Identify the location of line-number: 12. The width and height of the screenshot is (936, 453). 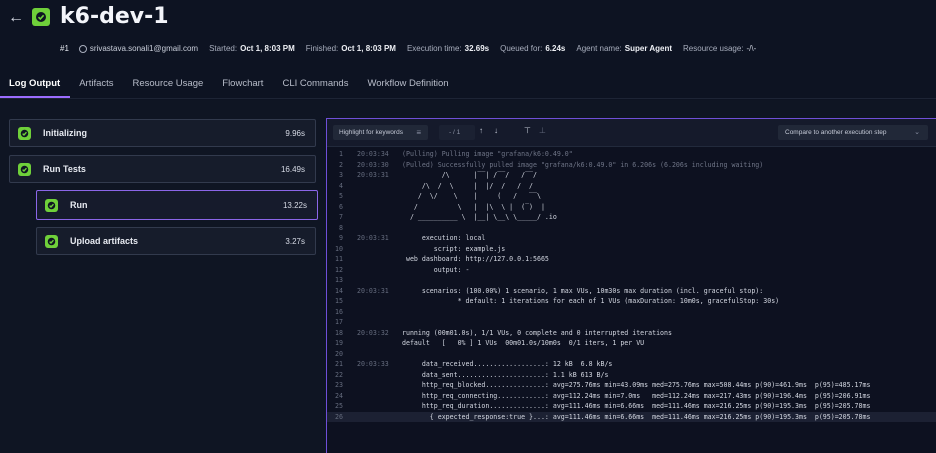
(339, 269).